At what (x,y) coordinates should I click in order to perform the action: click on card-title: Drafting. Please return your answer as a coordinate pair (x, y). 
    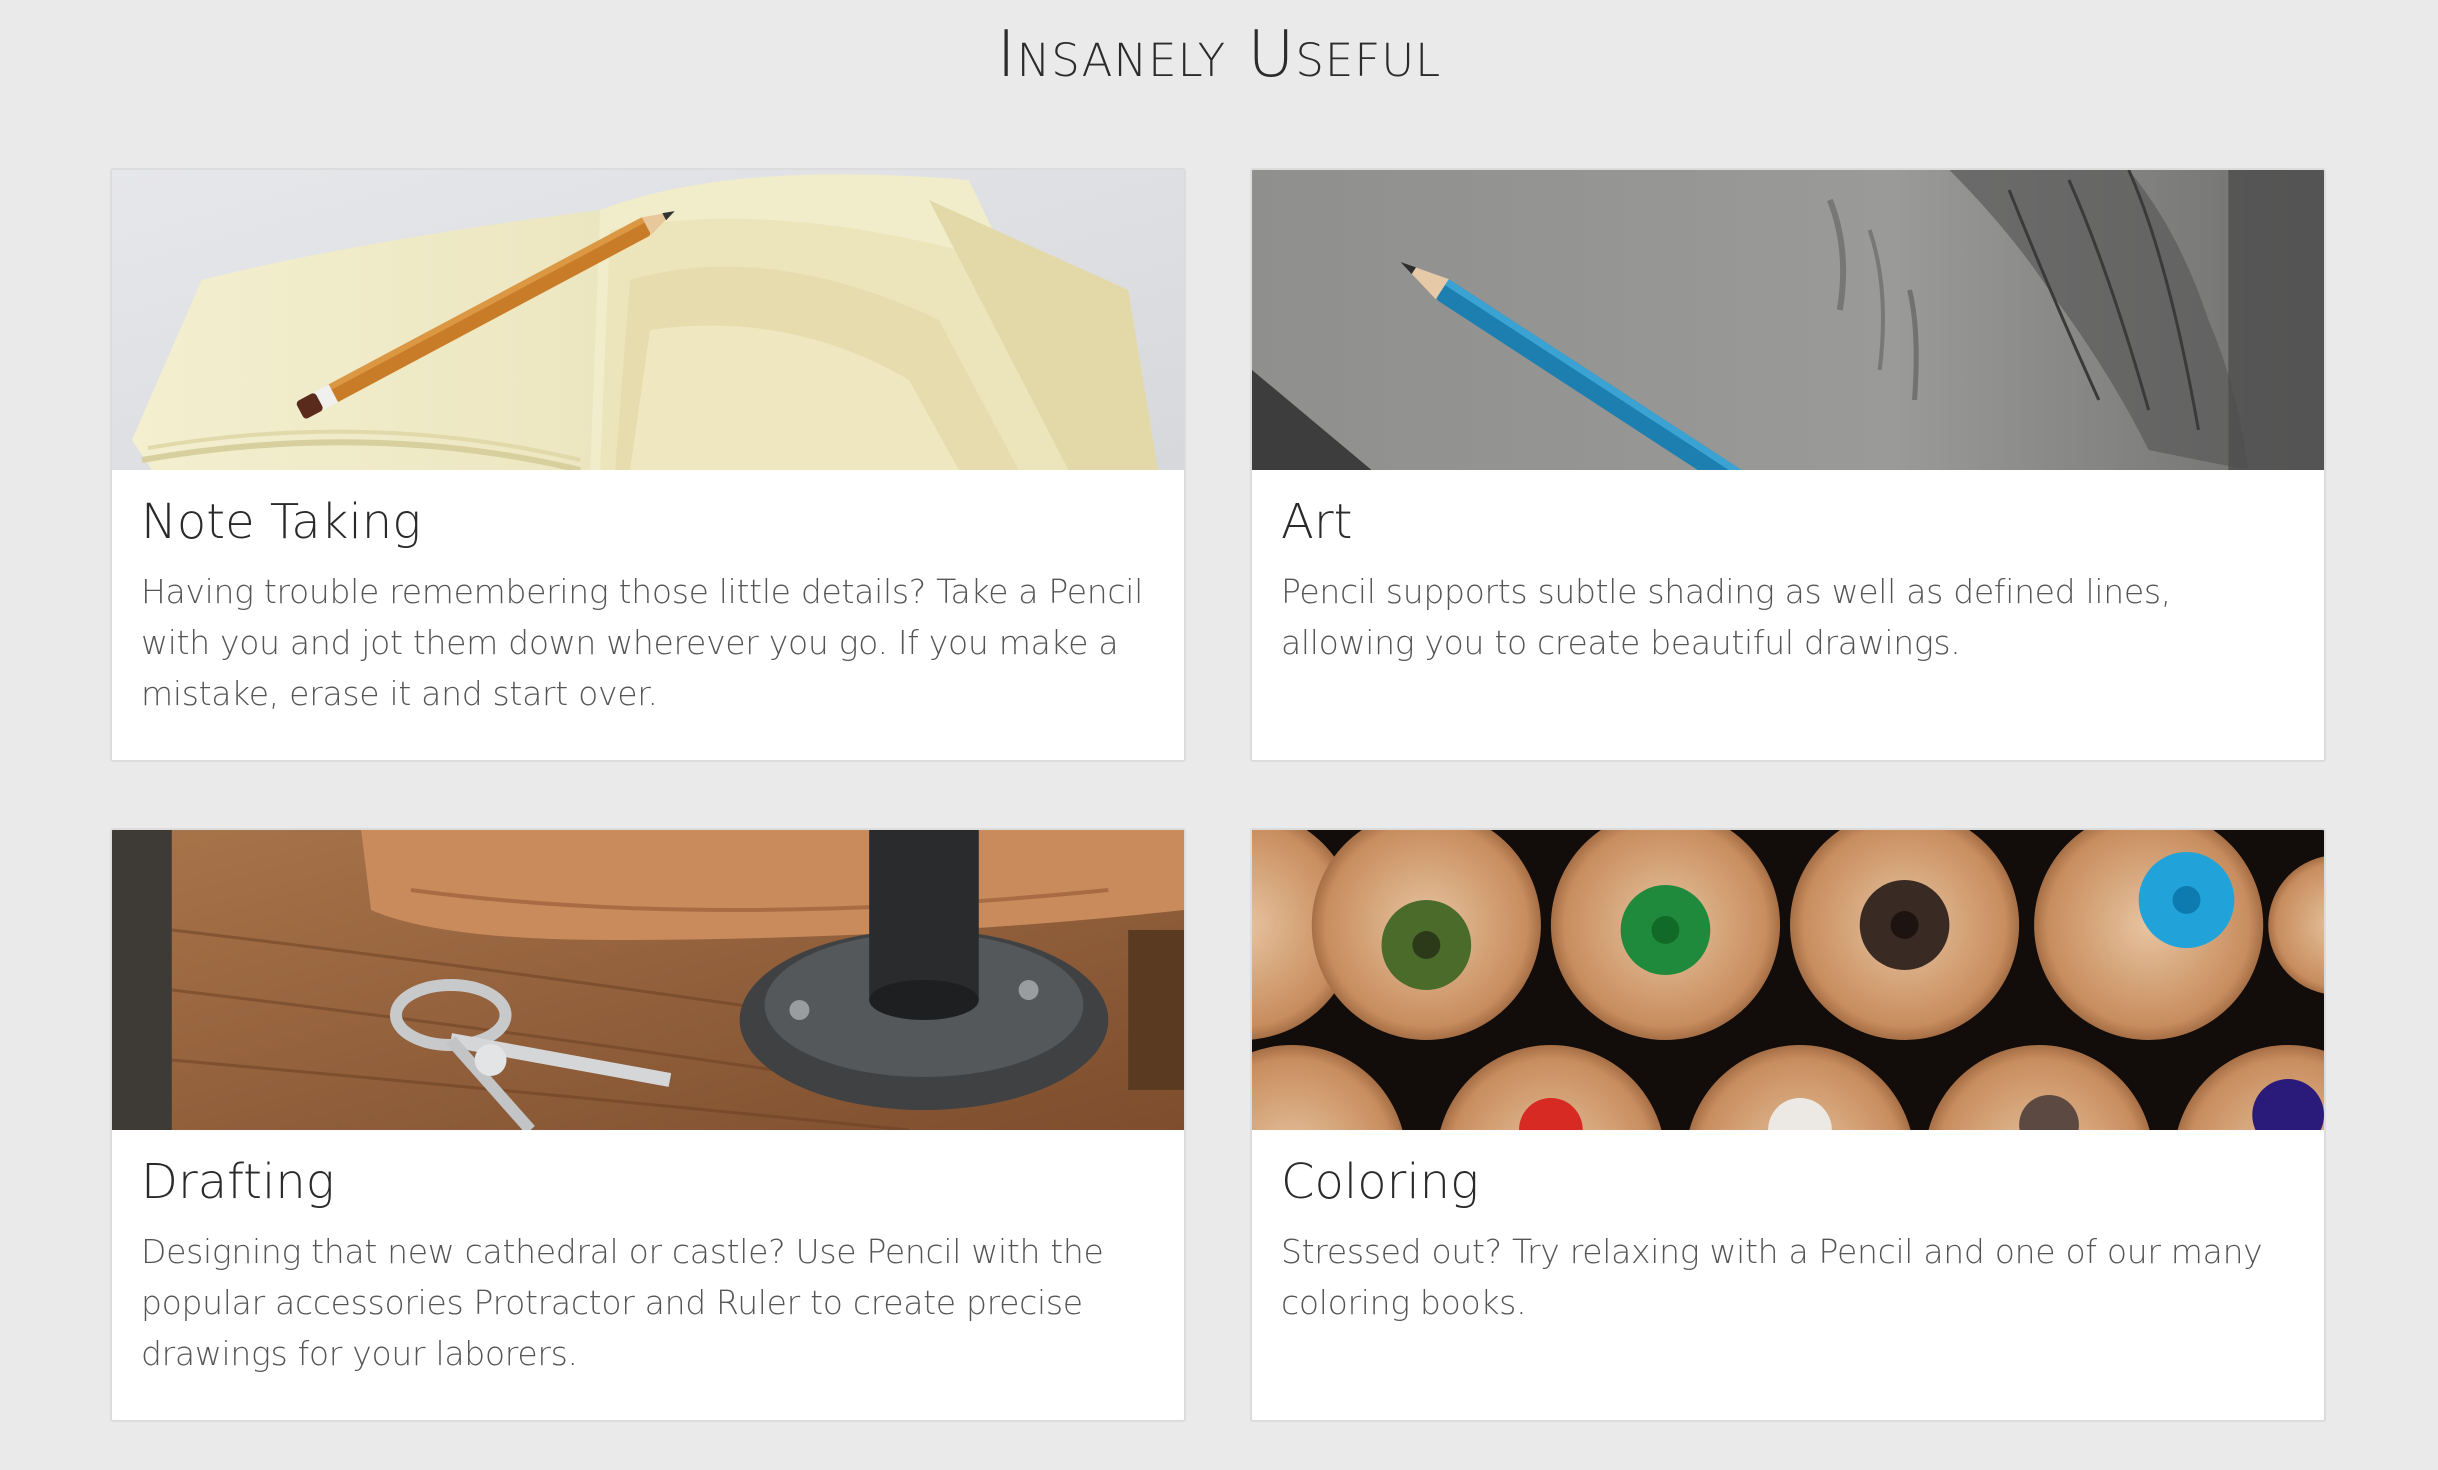
    Looking at the image, I should click on (238, 1182).